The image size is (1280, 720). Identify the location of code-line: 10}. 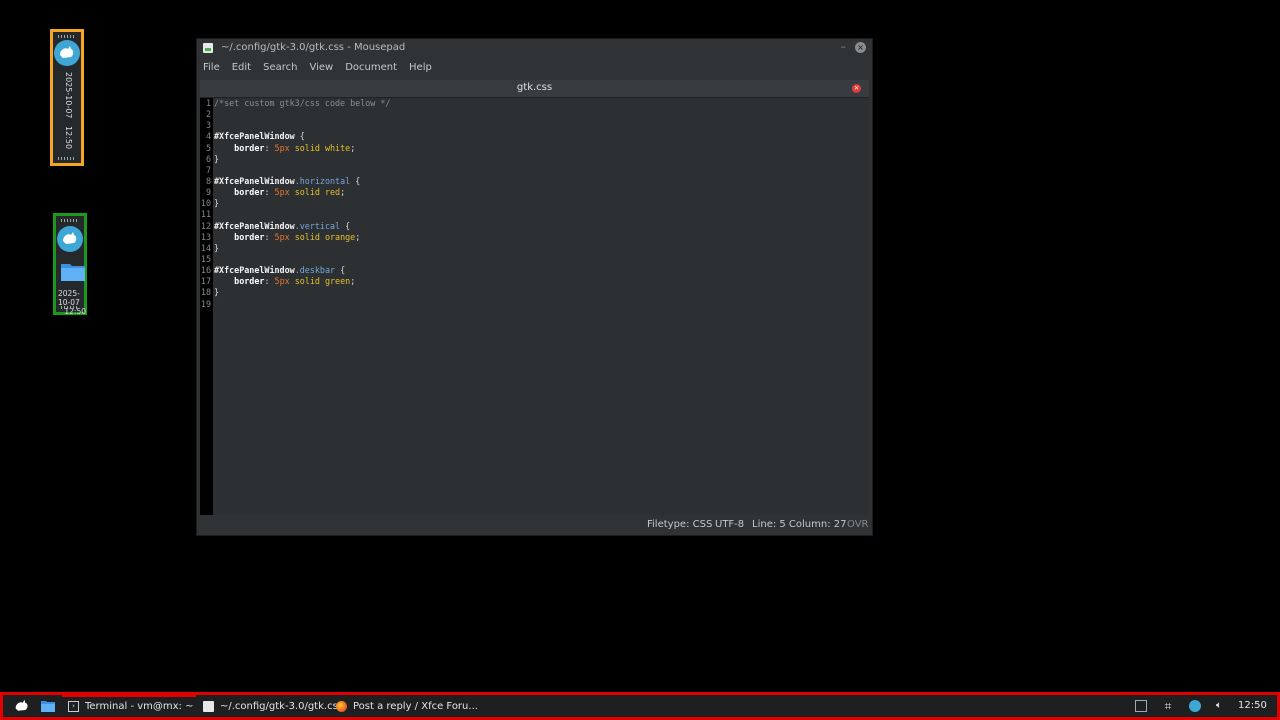
(534, 203).